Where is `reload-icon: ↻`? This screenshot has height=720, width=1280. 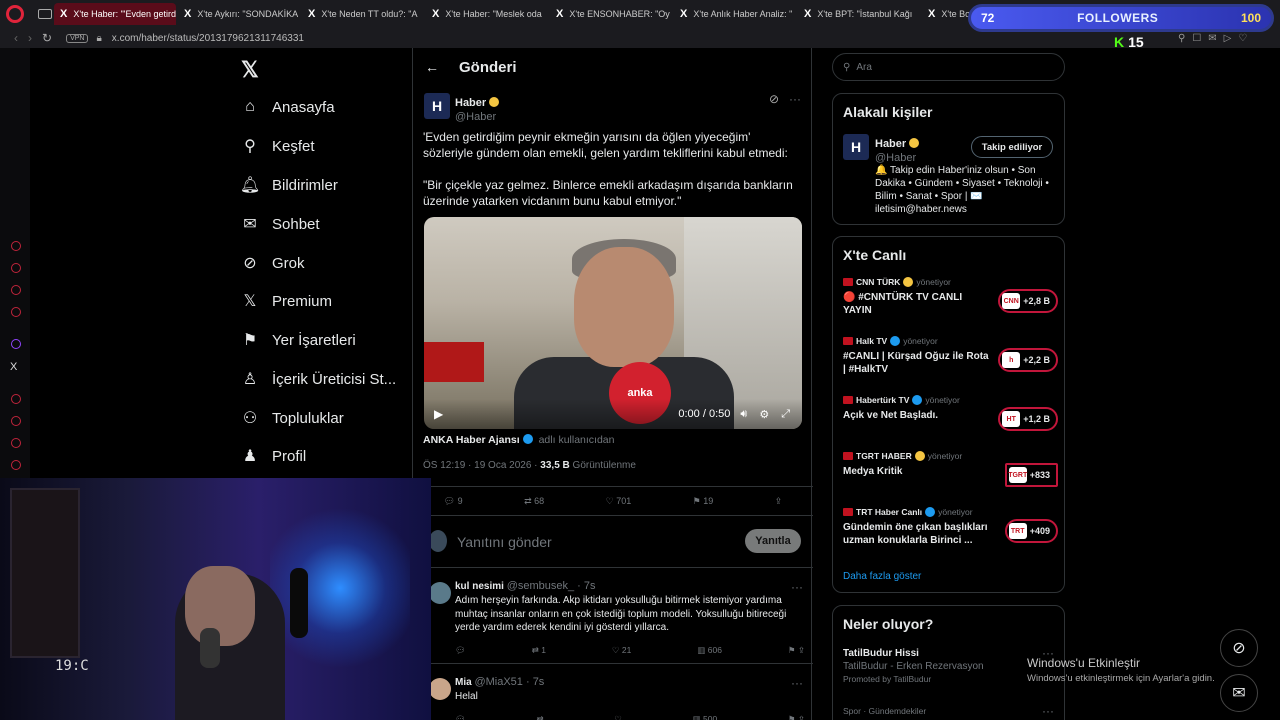 reload-icon: ↻ is located at coordinates (47, 38).